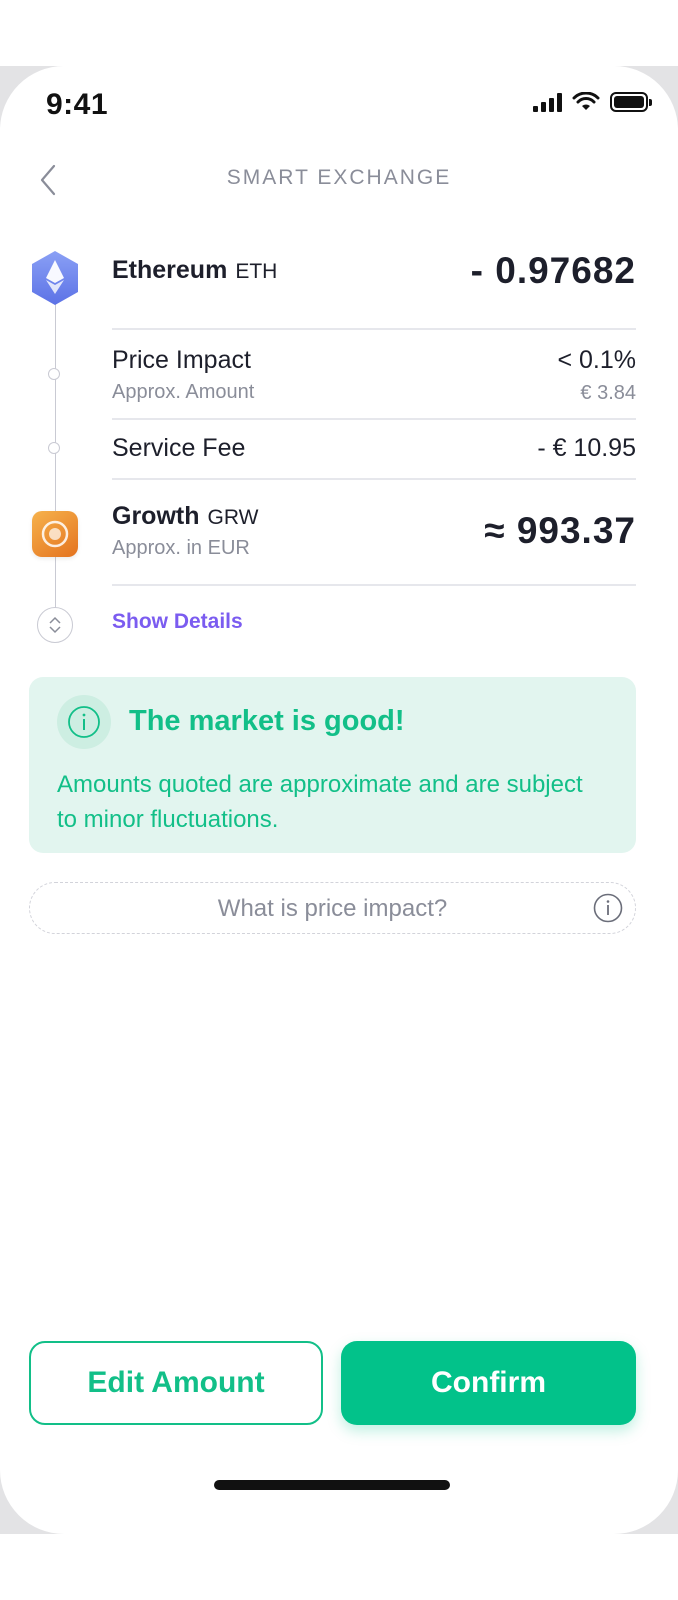 This screenshot has width=678, height=1600. I want to click on price-impact-subvalue: € 3.84, so click(608, 393).